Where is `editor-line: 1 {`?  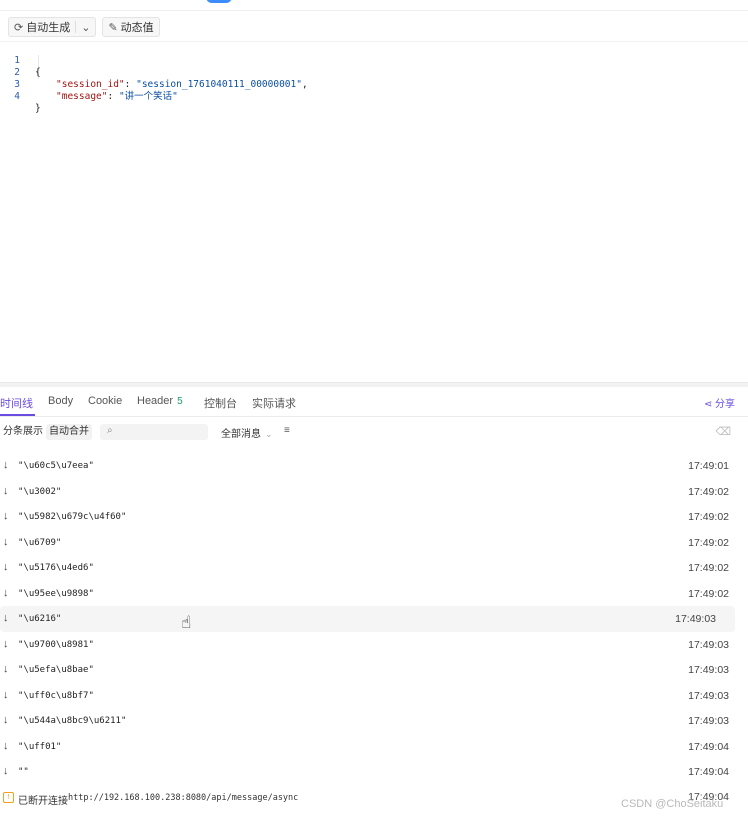
editor-line: 1 { is located at coordinates (374, 60).